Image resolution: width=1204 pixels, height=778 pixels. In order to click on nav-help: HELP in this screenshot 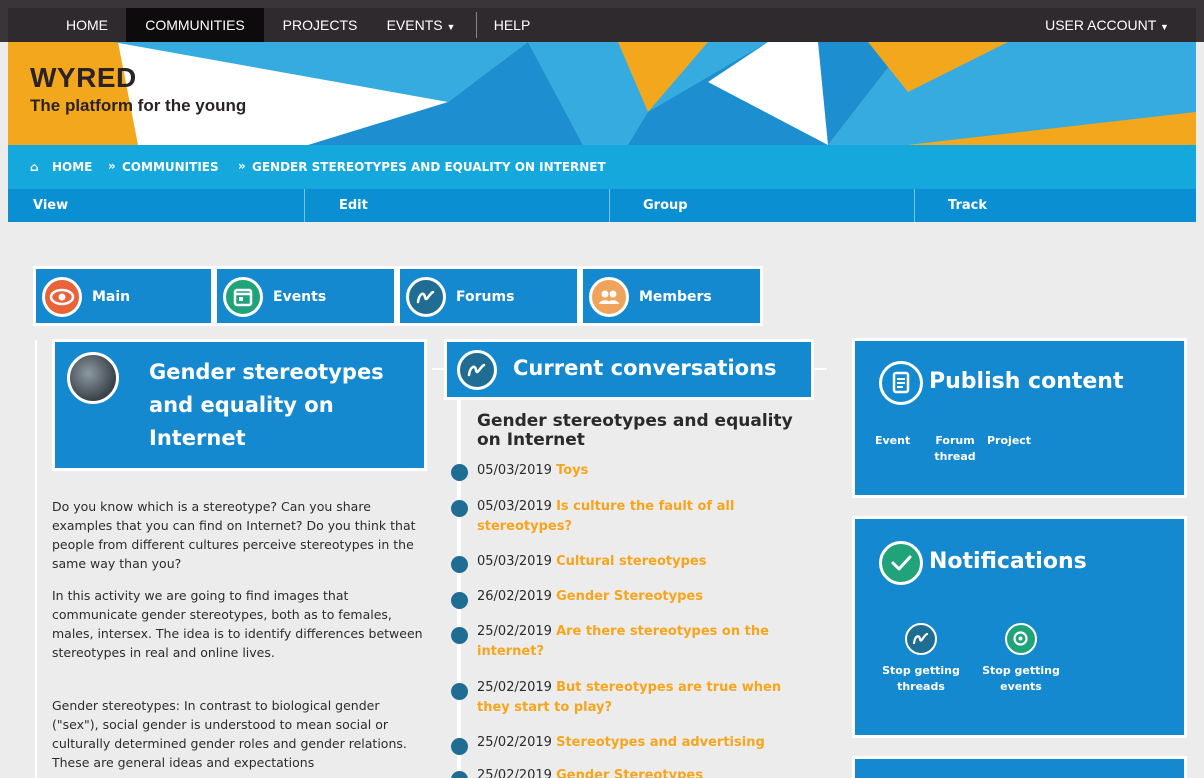, I will do `click(512, 25)`.